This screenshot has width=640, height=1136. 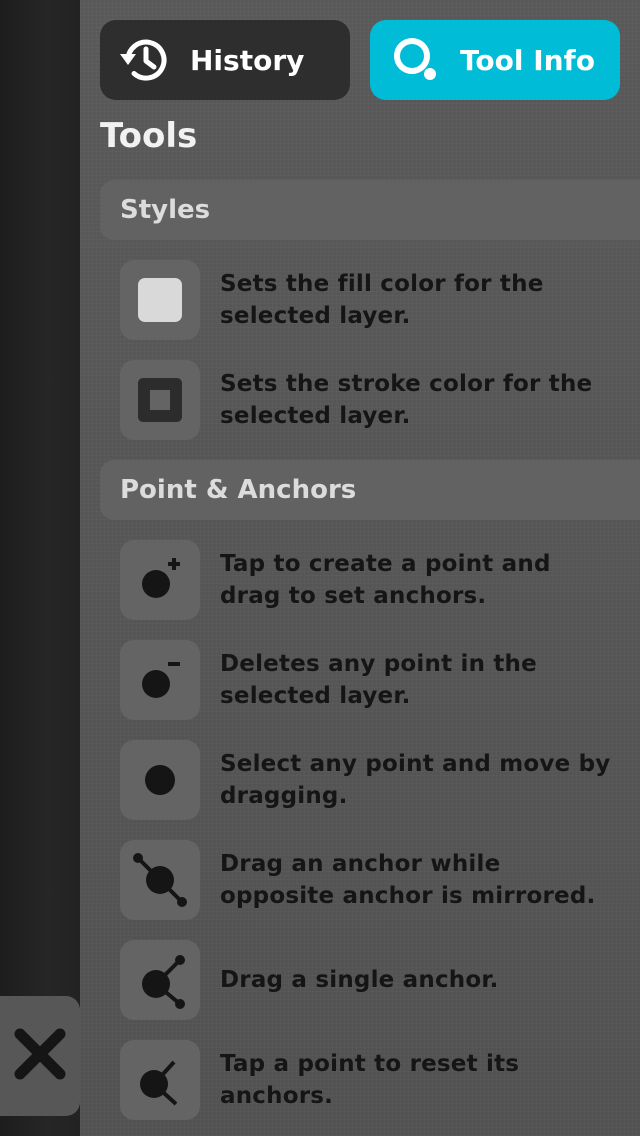 I want to click on list-item: Select any point and move by dragging., so click(x=370, y=780).